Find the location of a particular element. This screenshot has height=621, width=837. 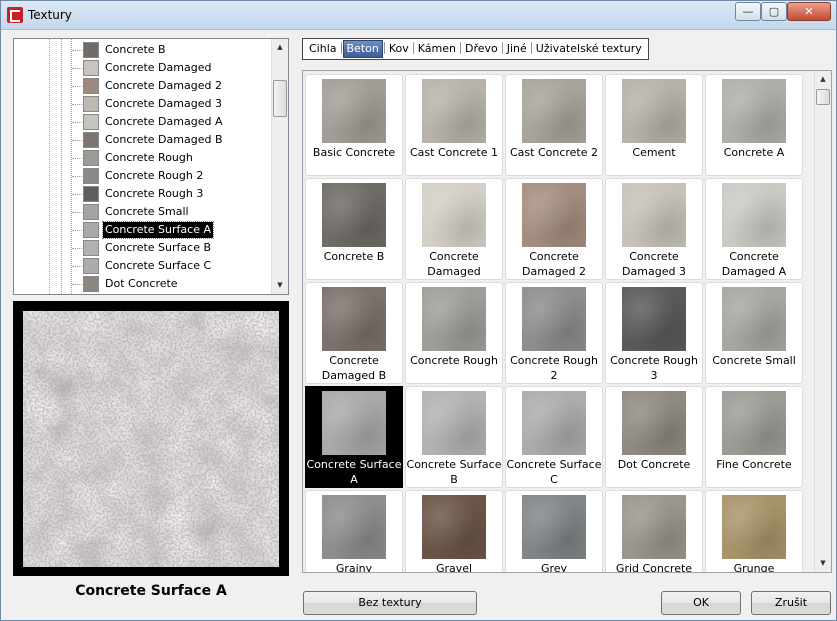

texture-tile-label: Cement is located at coordinates (654, 152).